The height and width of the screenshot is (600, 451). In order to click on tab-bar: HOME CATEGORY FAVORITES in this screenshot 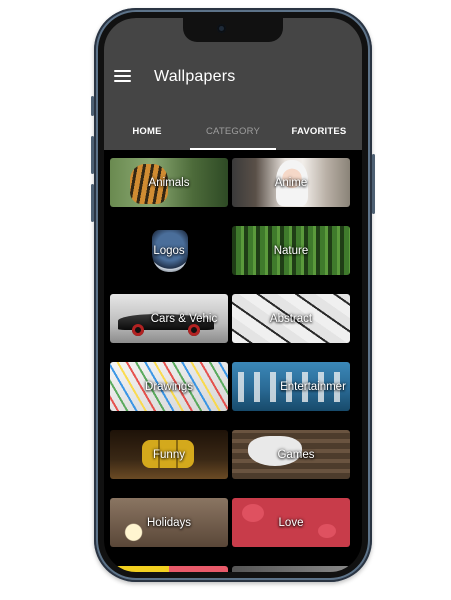, I will do `click(233, 134)`.